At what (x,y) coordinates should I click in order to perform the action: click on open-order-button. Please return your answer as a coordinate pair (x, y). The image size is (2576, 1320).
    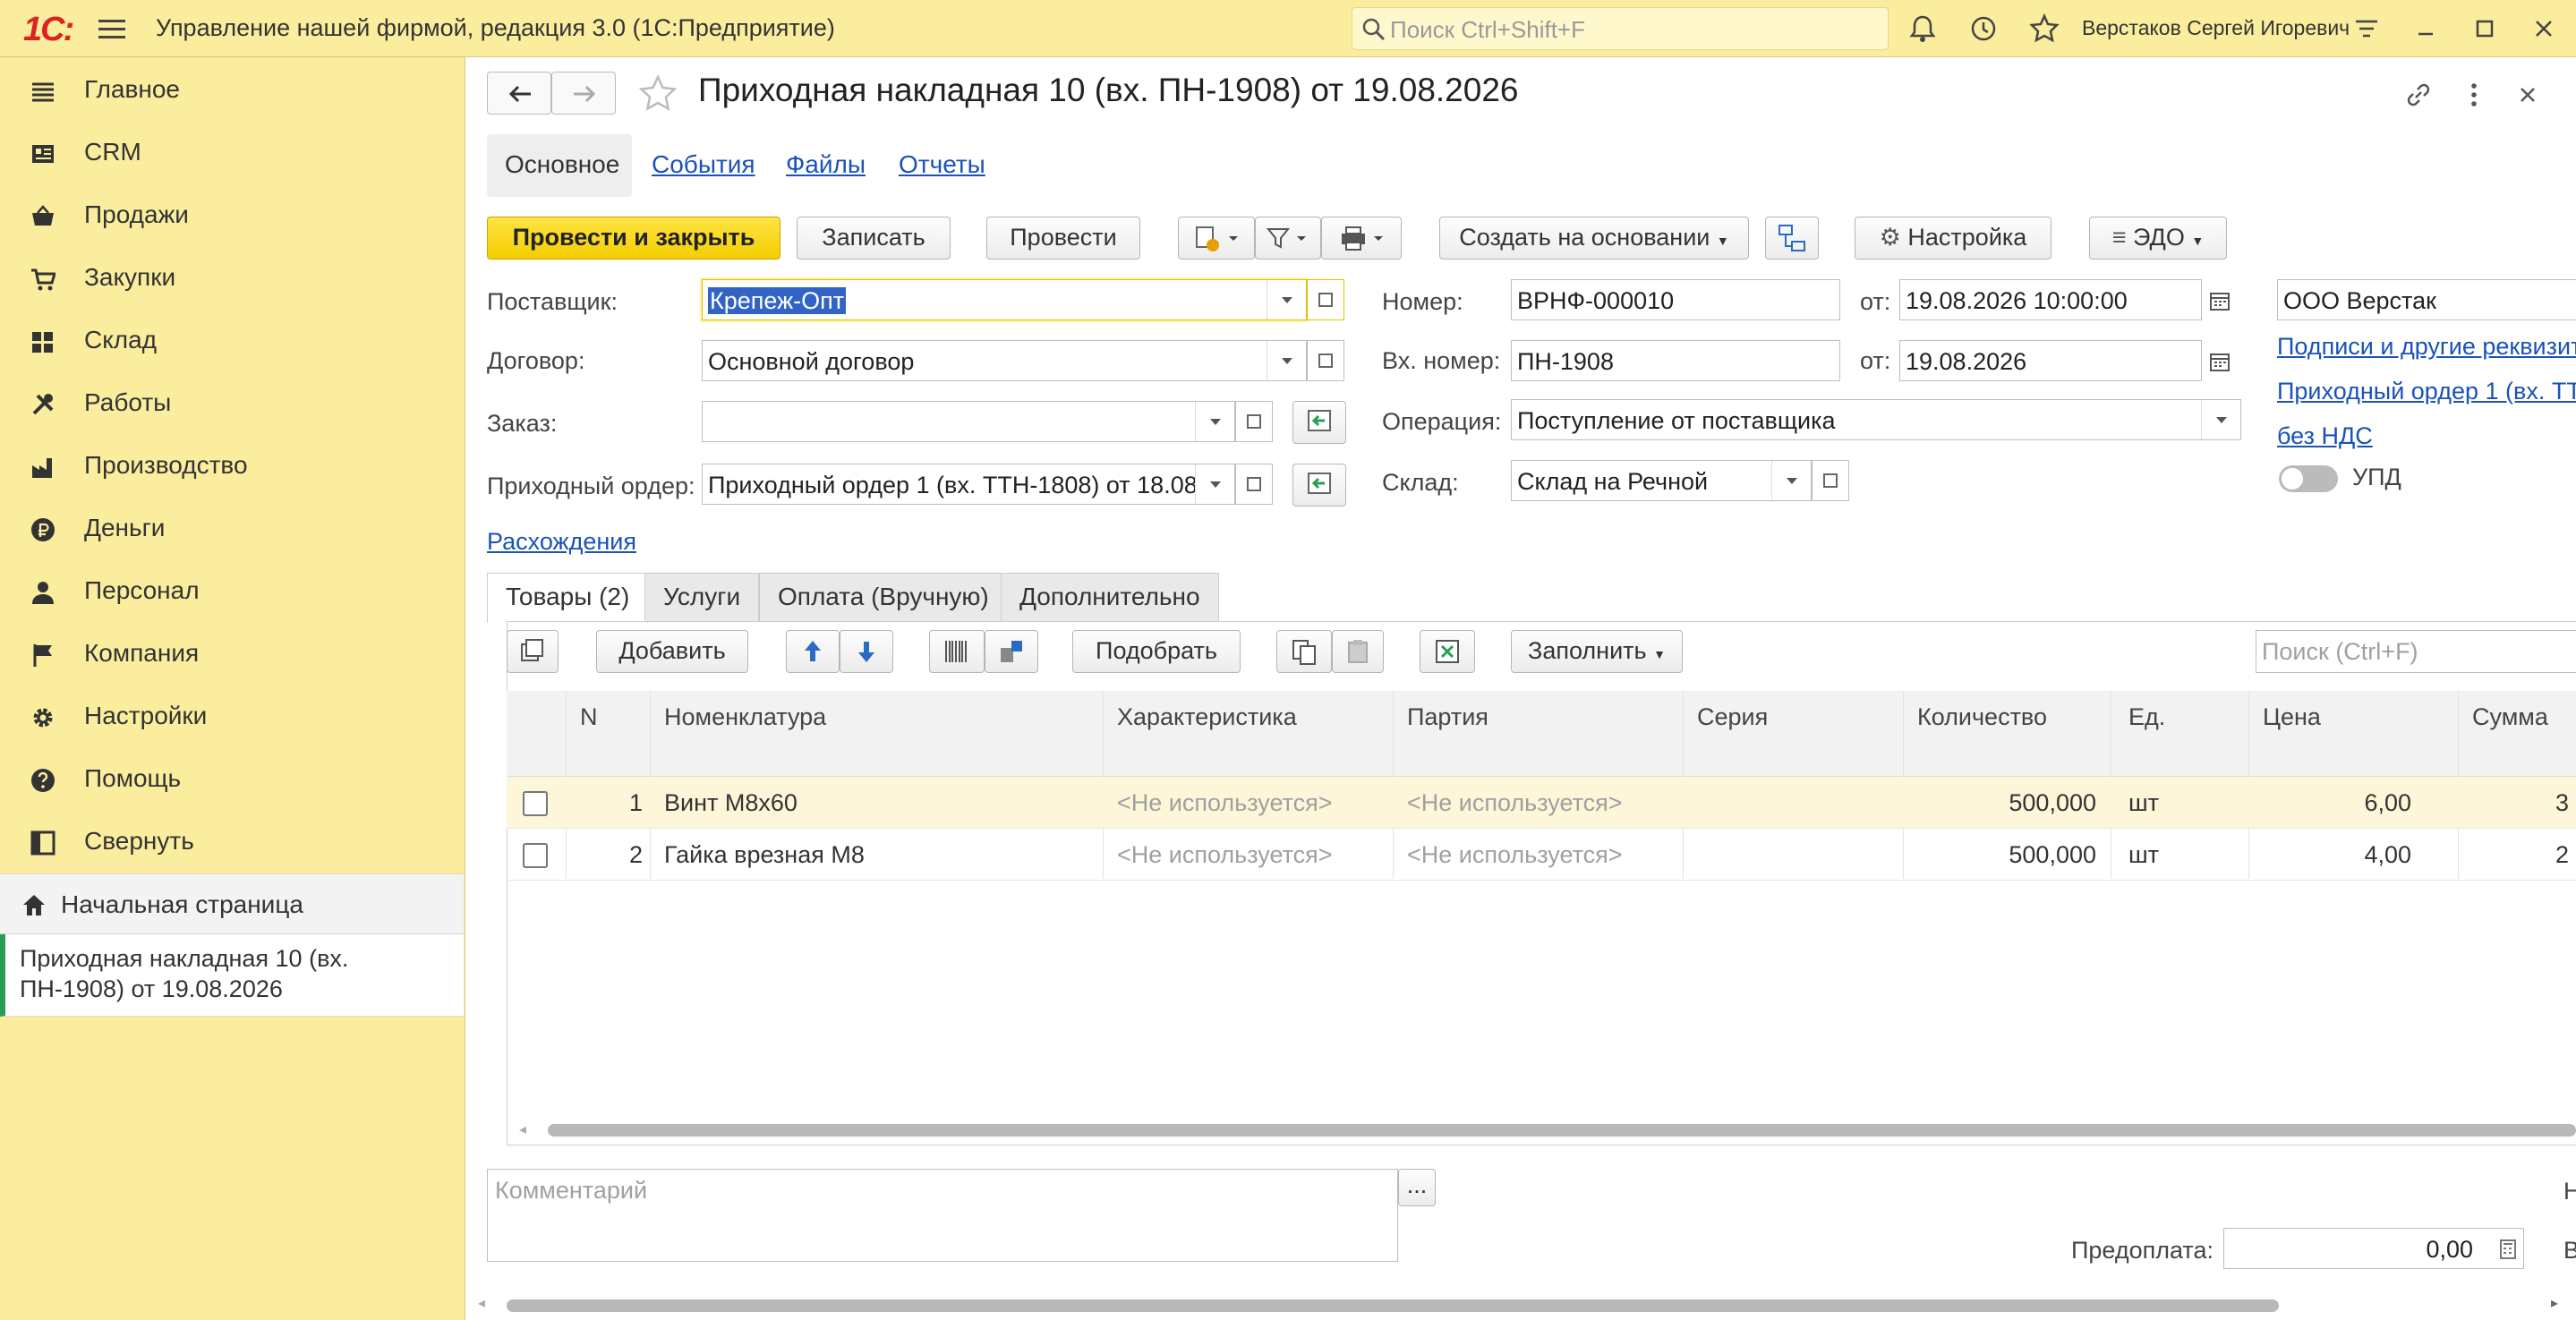
    Looking at the image, I should click on (1254, 421).